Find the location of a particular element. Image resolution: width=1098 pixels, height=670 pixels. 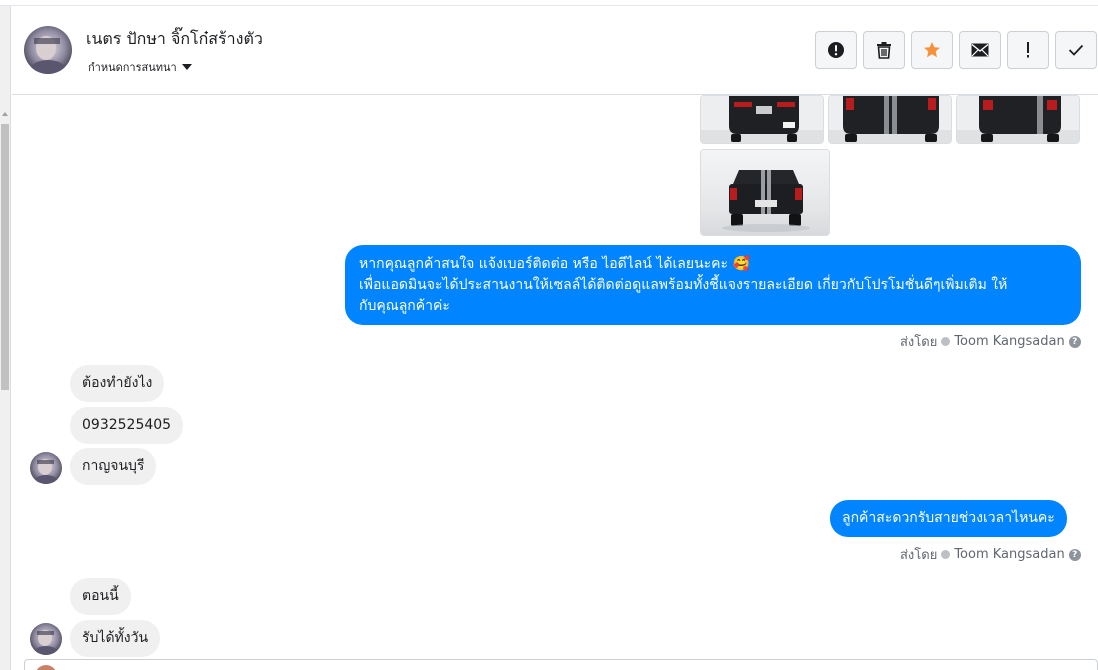

message-line: กับคุณลูกค้าค่ะ is located at coordinates (404, 306).